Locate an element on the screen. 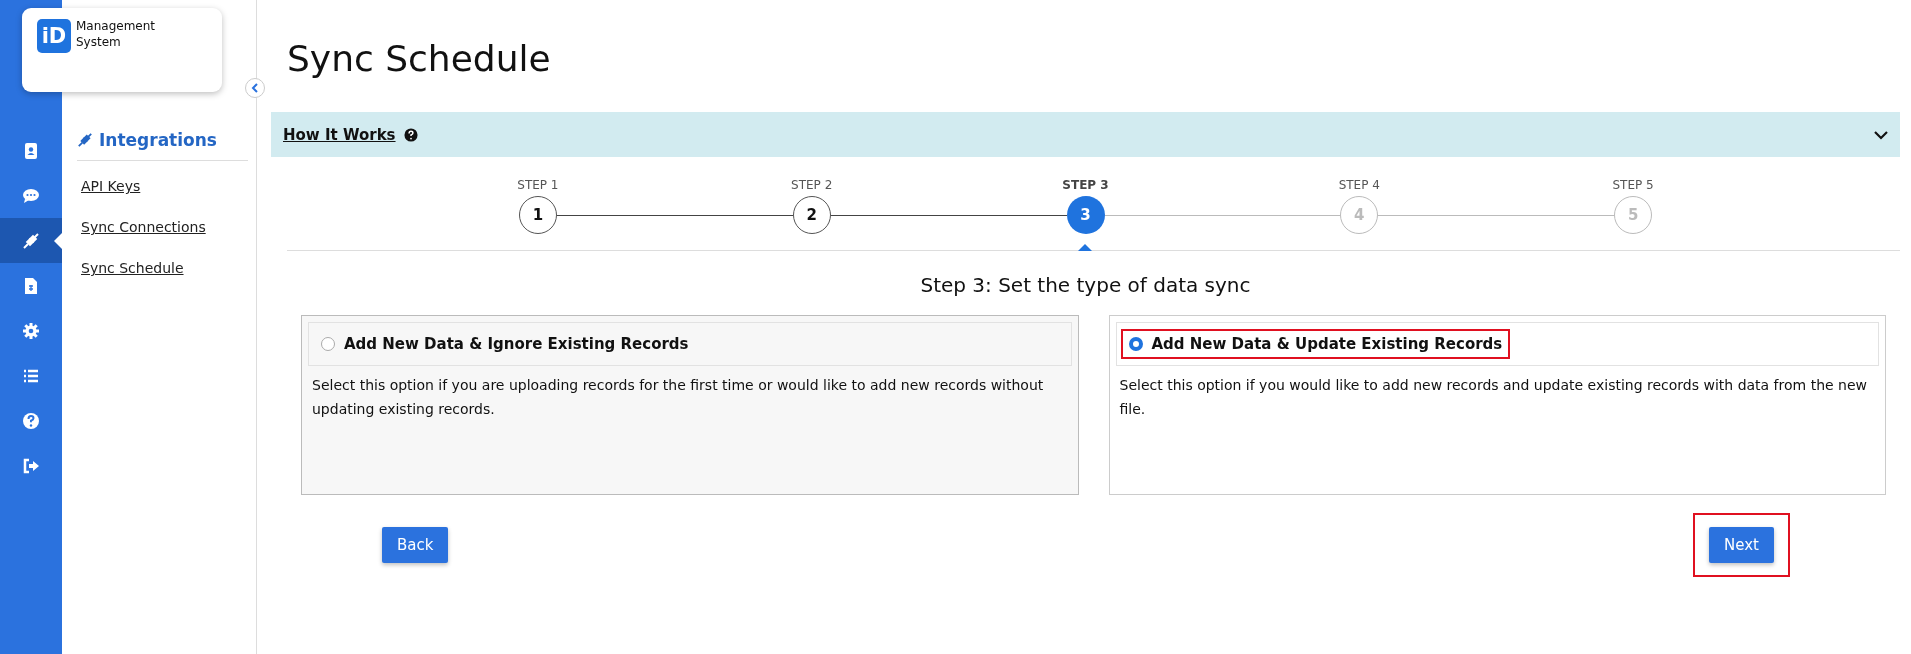 The width and height of the screenshot is (1911, 654). how-it-works-link: How It Works is located at coordinates (339, 134).